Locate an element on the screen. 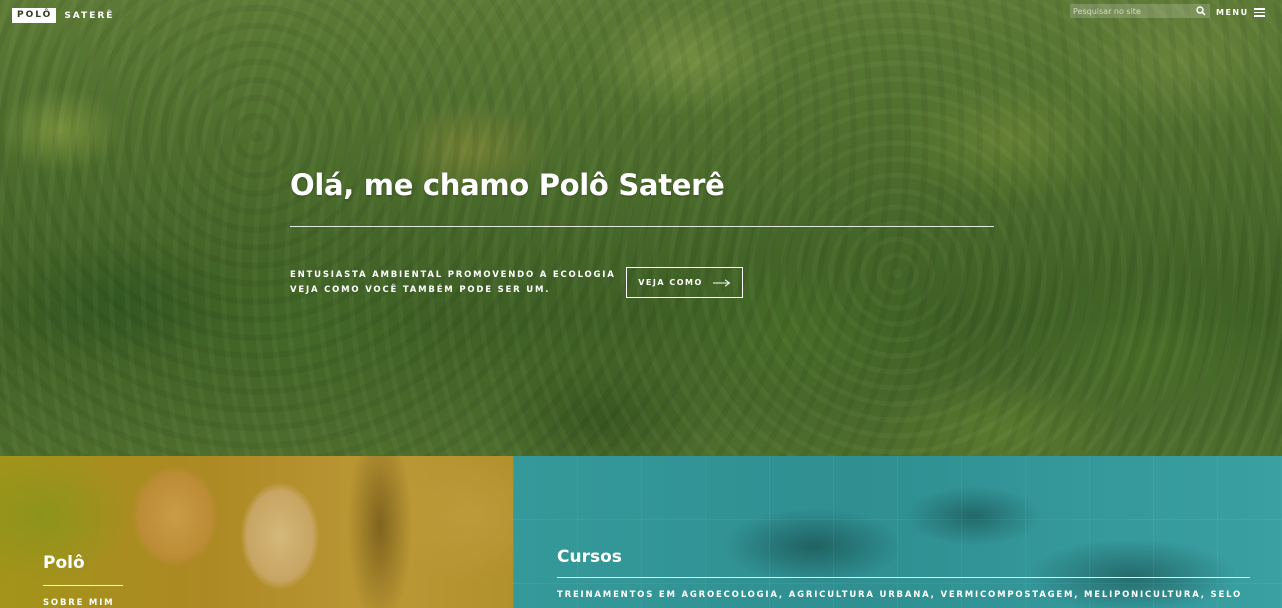 The image size is (1282, 608). polo-panel: Polô SOBRE MIM is located at coordinates (256, 532).